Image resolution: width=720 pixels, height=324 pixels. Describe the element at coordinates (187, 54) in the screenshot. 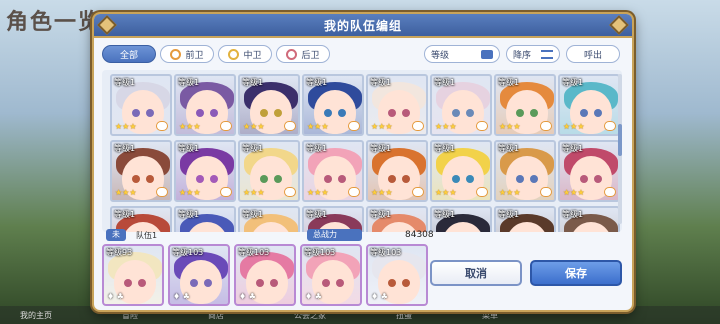

I see `tab-front: 前卫` at that location.